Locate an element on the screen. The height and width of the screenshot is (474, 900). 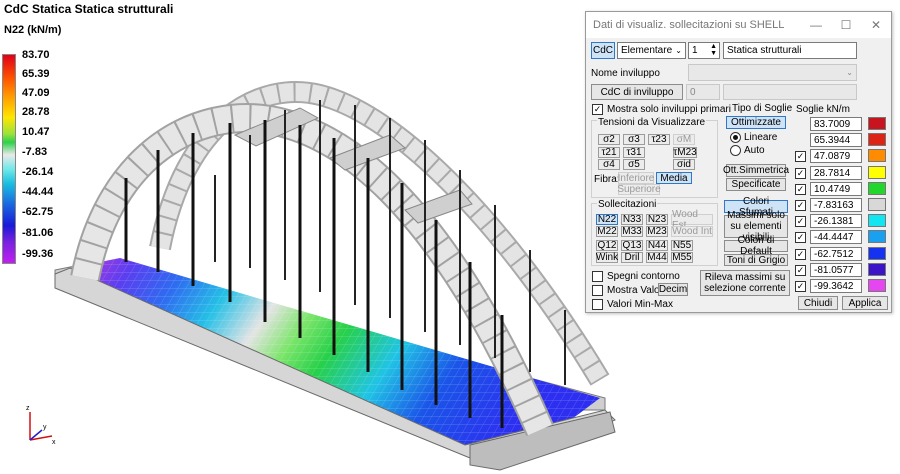
soll-wink-button: Wink is located at coordinates (607, 257).